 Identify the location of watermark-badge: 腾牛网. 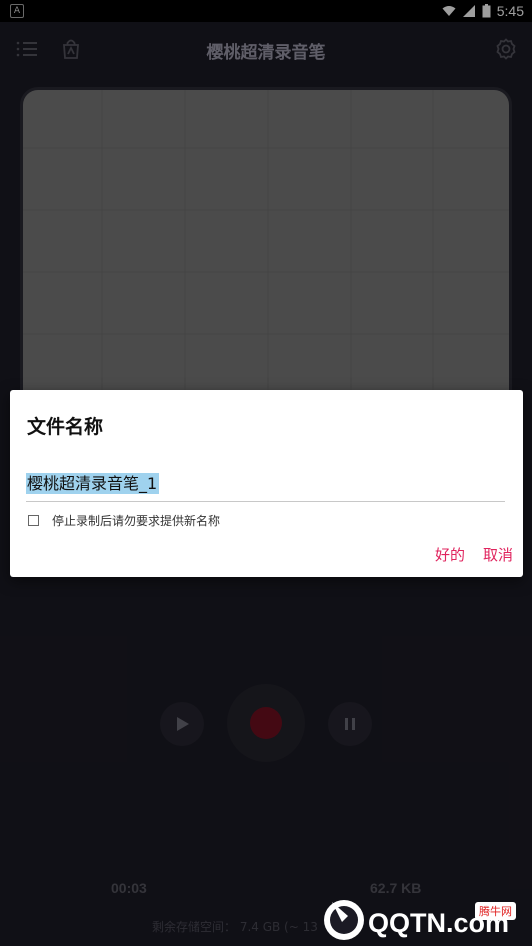
(495, 911).